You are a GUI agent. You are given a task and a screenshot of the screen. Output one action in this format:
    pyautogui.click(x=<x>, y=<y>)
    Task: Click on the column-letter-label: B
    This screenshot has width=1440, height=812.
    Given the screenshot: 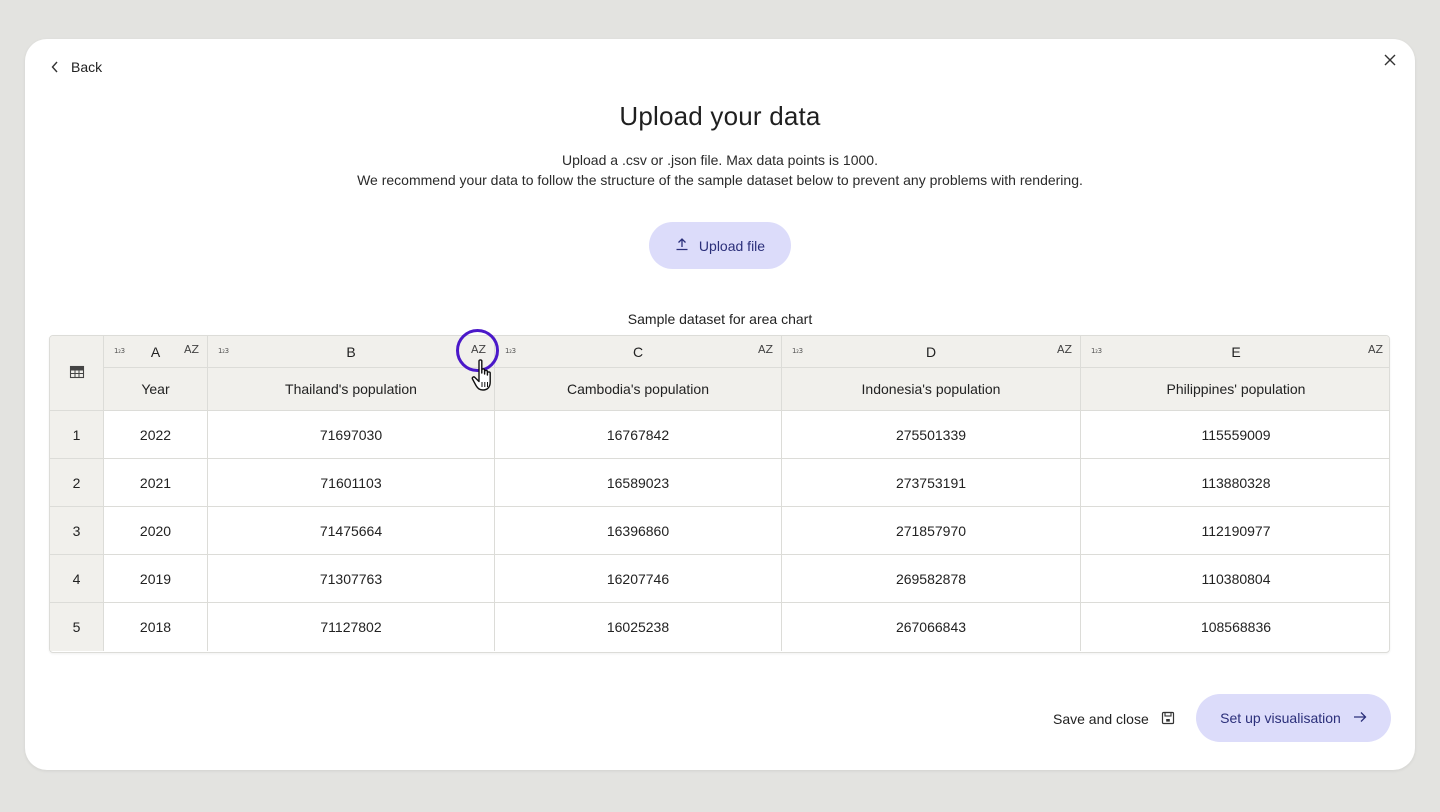 What is the action you would take?
    pyautogui.click(x=351, y=351)
    